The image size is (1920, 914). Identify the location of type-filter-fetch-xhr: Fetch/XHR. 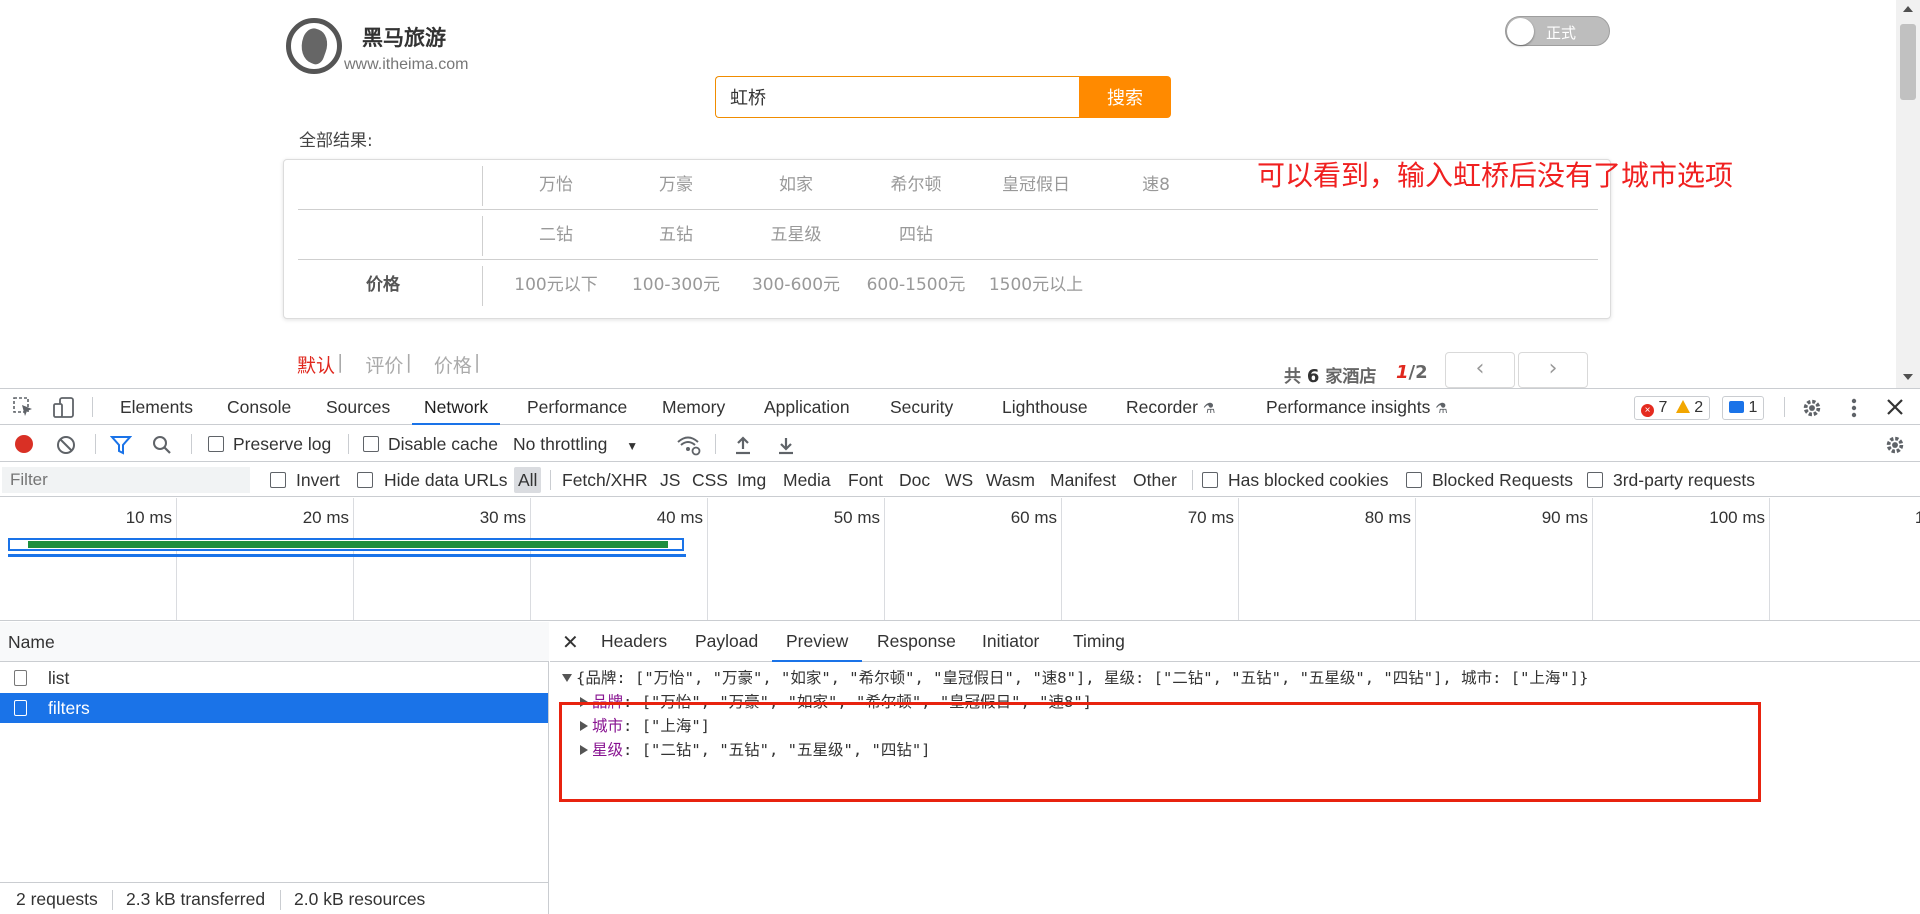
(605, 480).